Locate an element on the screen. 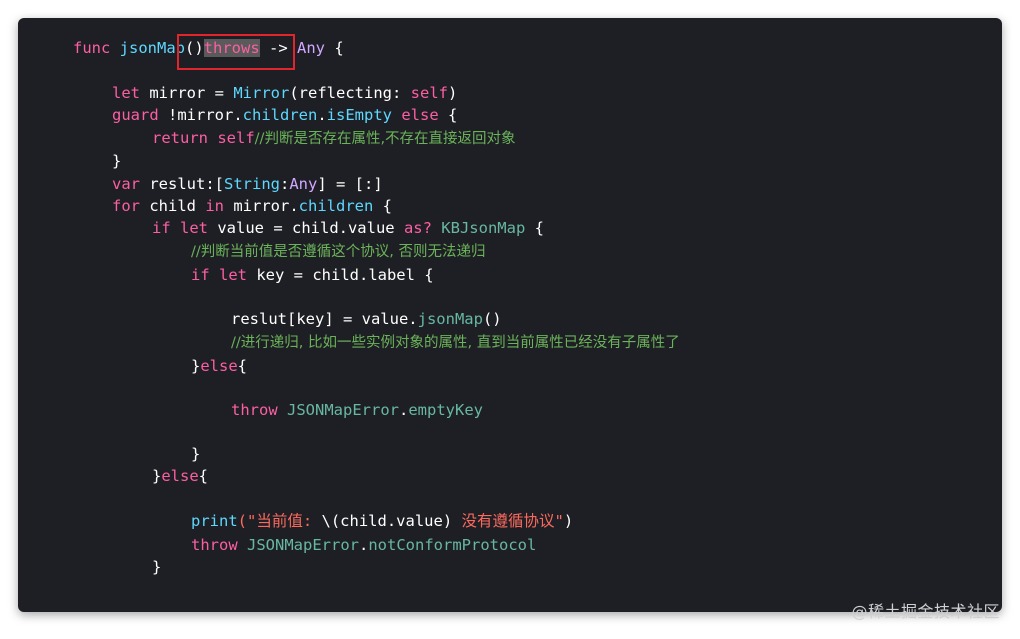 The image size is (1020, 639). code-line-14: throw JSONMapError.emptyKey is located at coordinates (357, 410).